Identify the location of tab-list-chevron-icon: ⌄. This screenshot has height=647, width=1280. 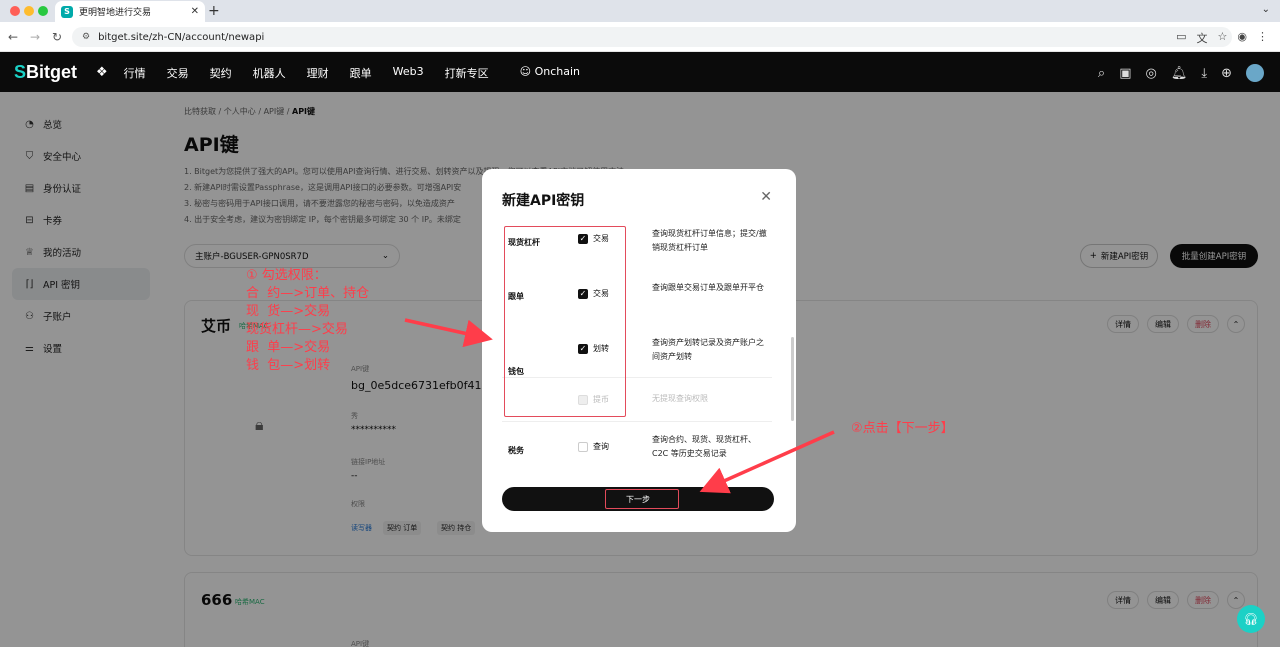
(1266, 9).